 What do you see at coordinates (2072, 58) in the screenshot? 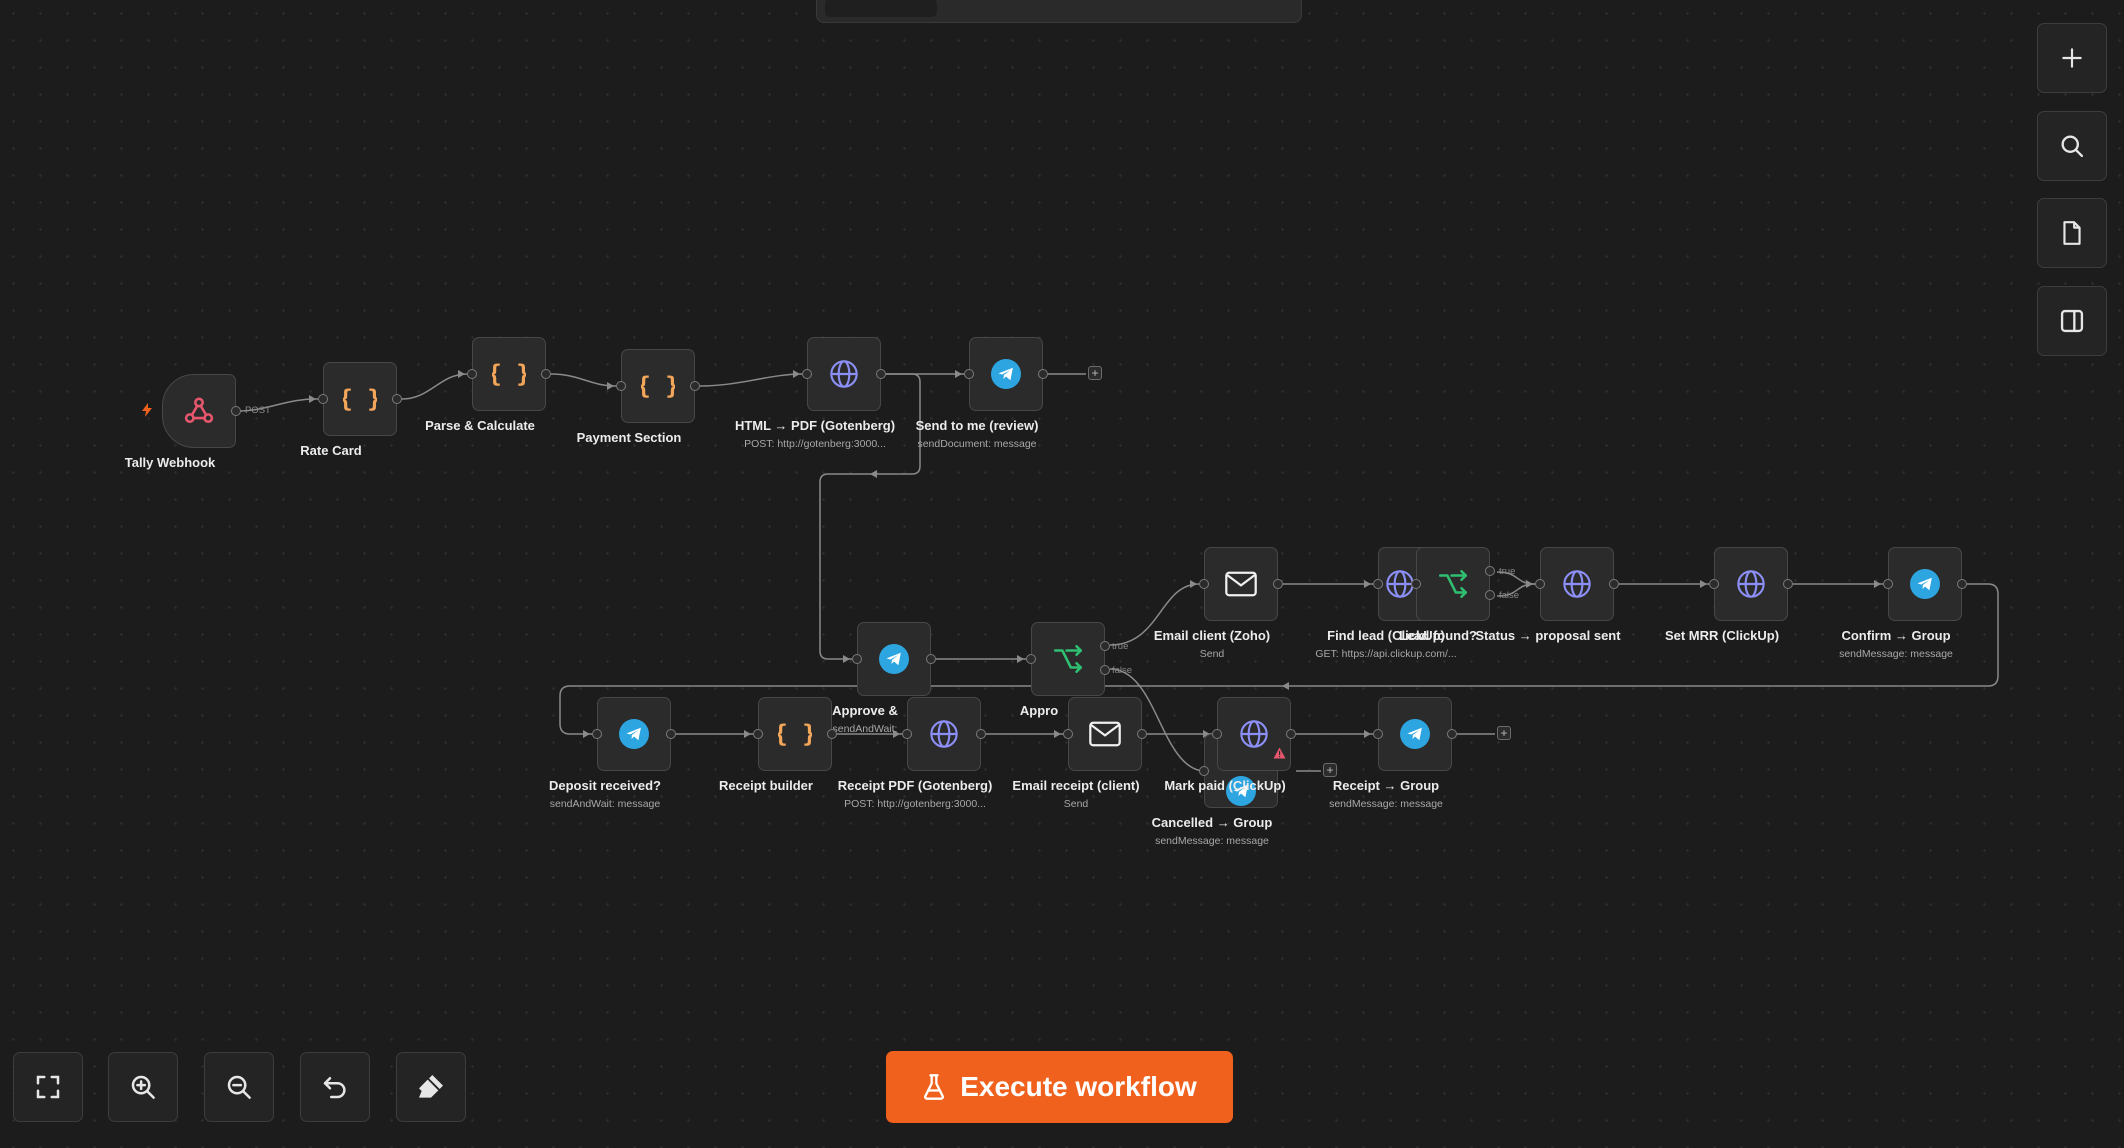
I see `add-node-button` at bounding box center [2072, 58].